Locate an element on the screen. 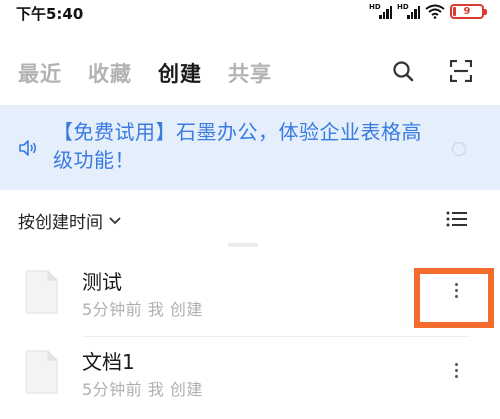 This screenshot has width=500, height=419. speaker-icon is located at coordinates (28, 148).